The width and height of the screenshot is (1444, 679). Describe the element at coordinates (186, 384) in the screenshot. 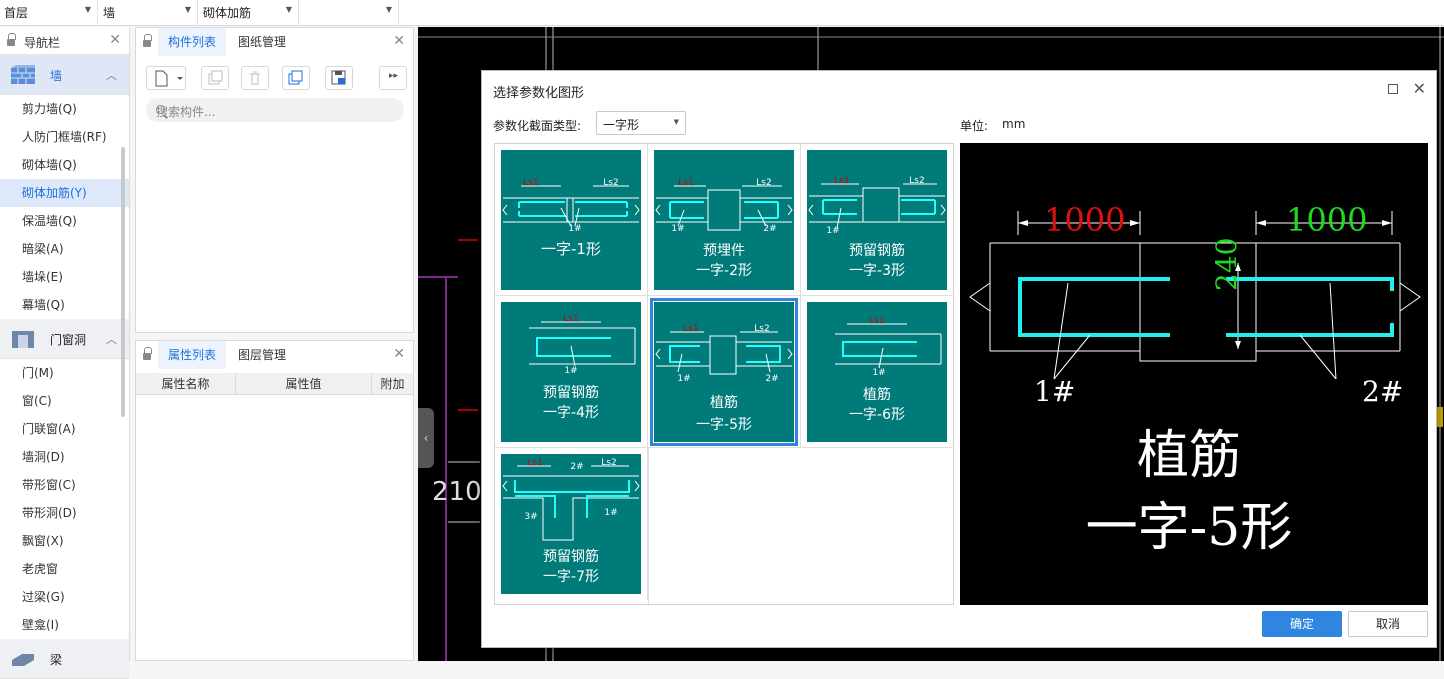

I see `column-header-name: 属性名称` at that location.